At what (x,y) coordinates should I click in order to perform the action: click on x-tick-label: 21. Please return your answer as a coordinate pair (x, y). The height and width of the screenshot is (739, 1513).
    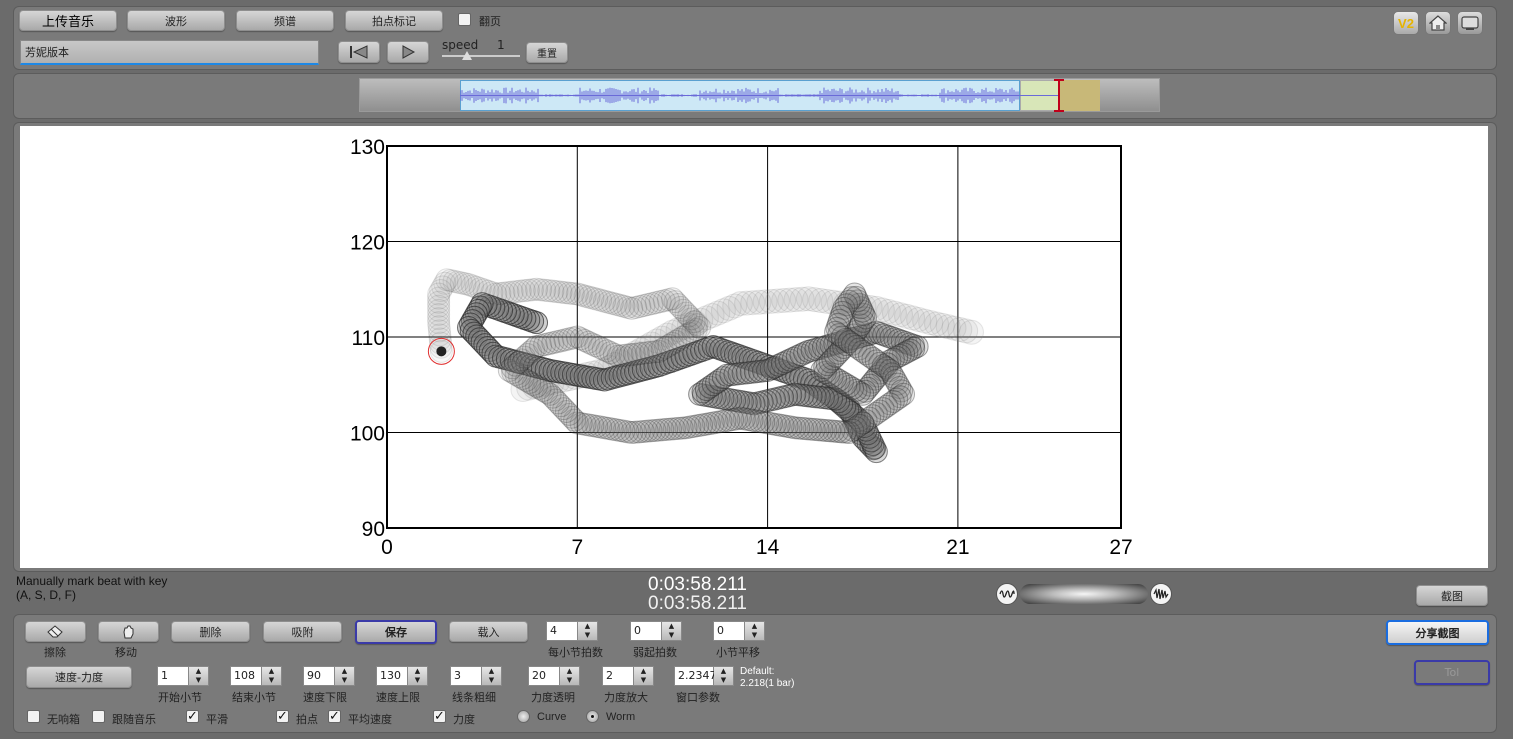
    Looking at the image, I should click on (957, 547).